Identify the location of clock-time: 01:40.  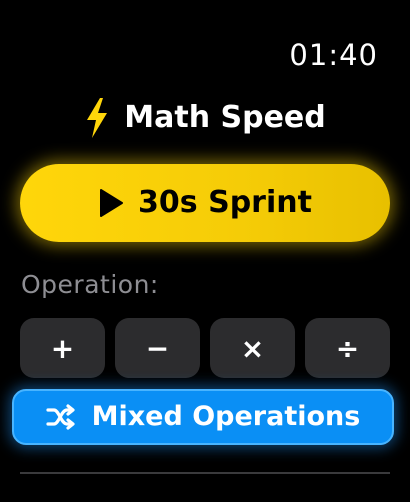
(333, 55).